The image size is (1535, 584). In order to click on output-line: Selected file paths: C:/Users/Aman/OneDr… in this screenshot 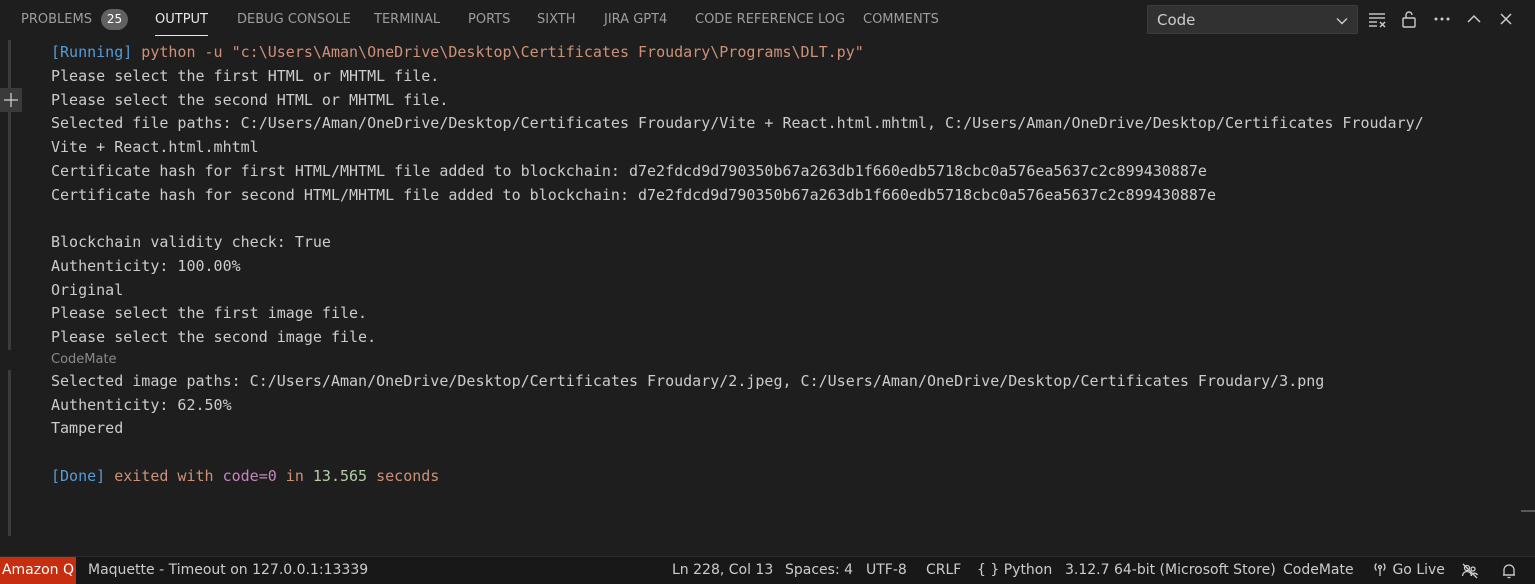, I will do `click(737, 123)`.